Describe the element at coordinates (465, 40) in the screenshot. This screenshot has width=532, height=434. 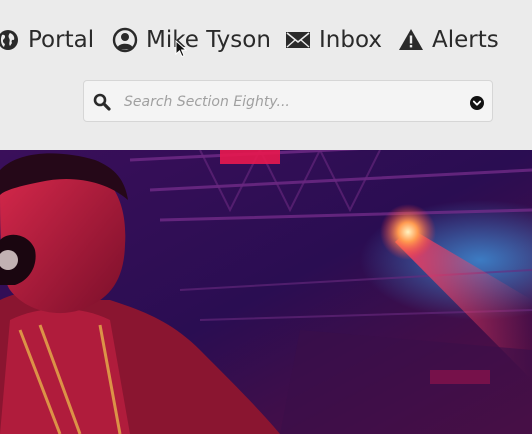
I see `nav-alerts-label: Alerts` at that location.